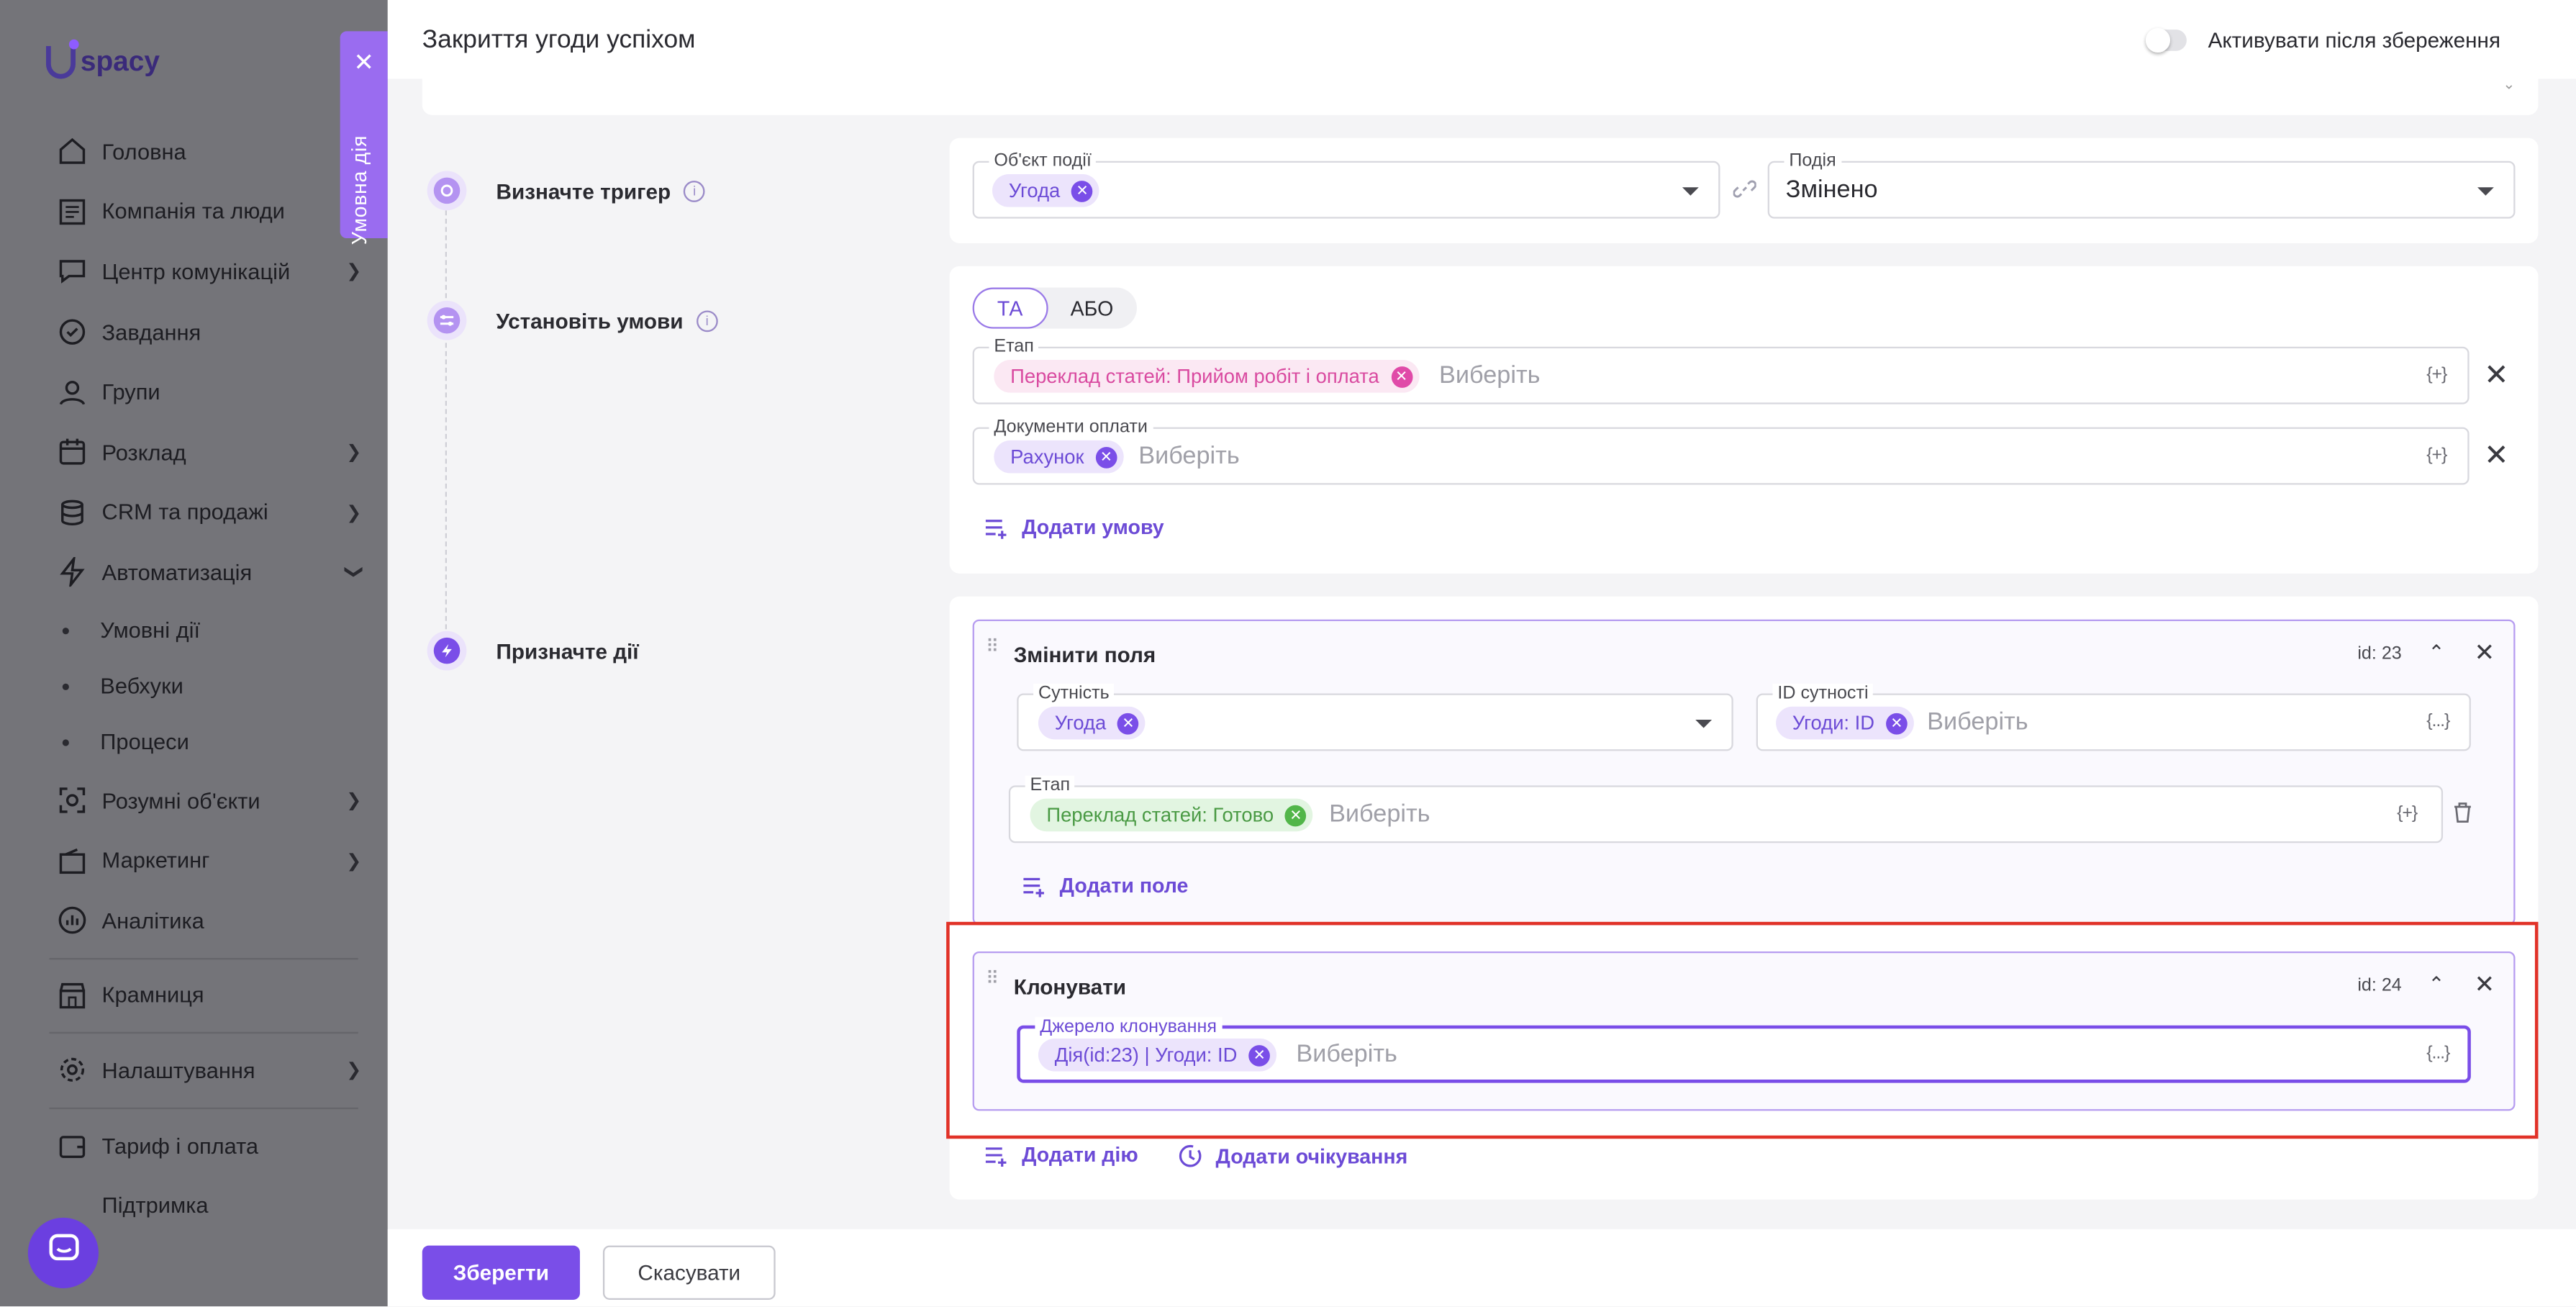 This screenshot has width=2576, height=1307. I want to click on sidebar-item-groups: Групи, so click(194, 392).